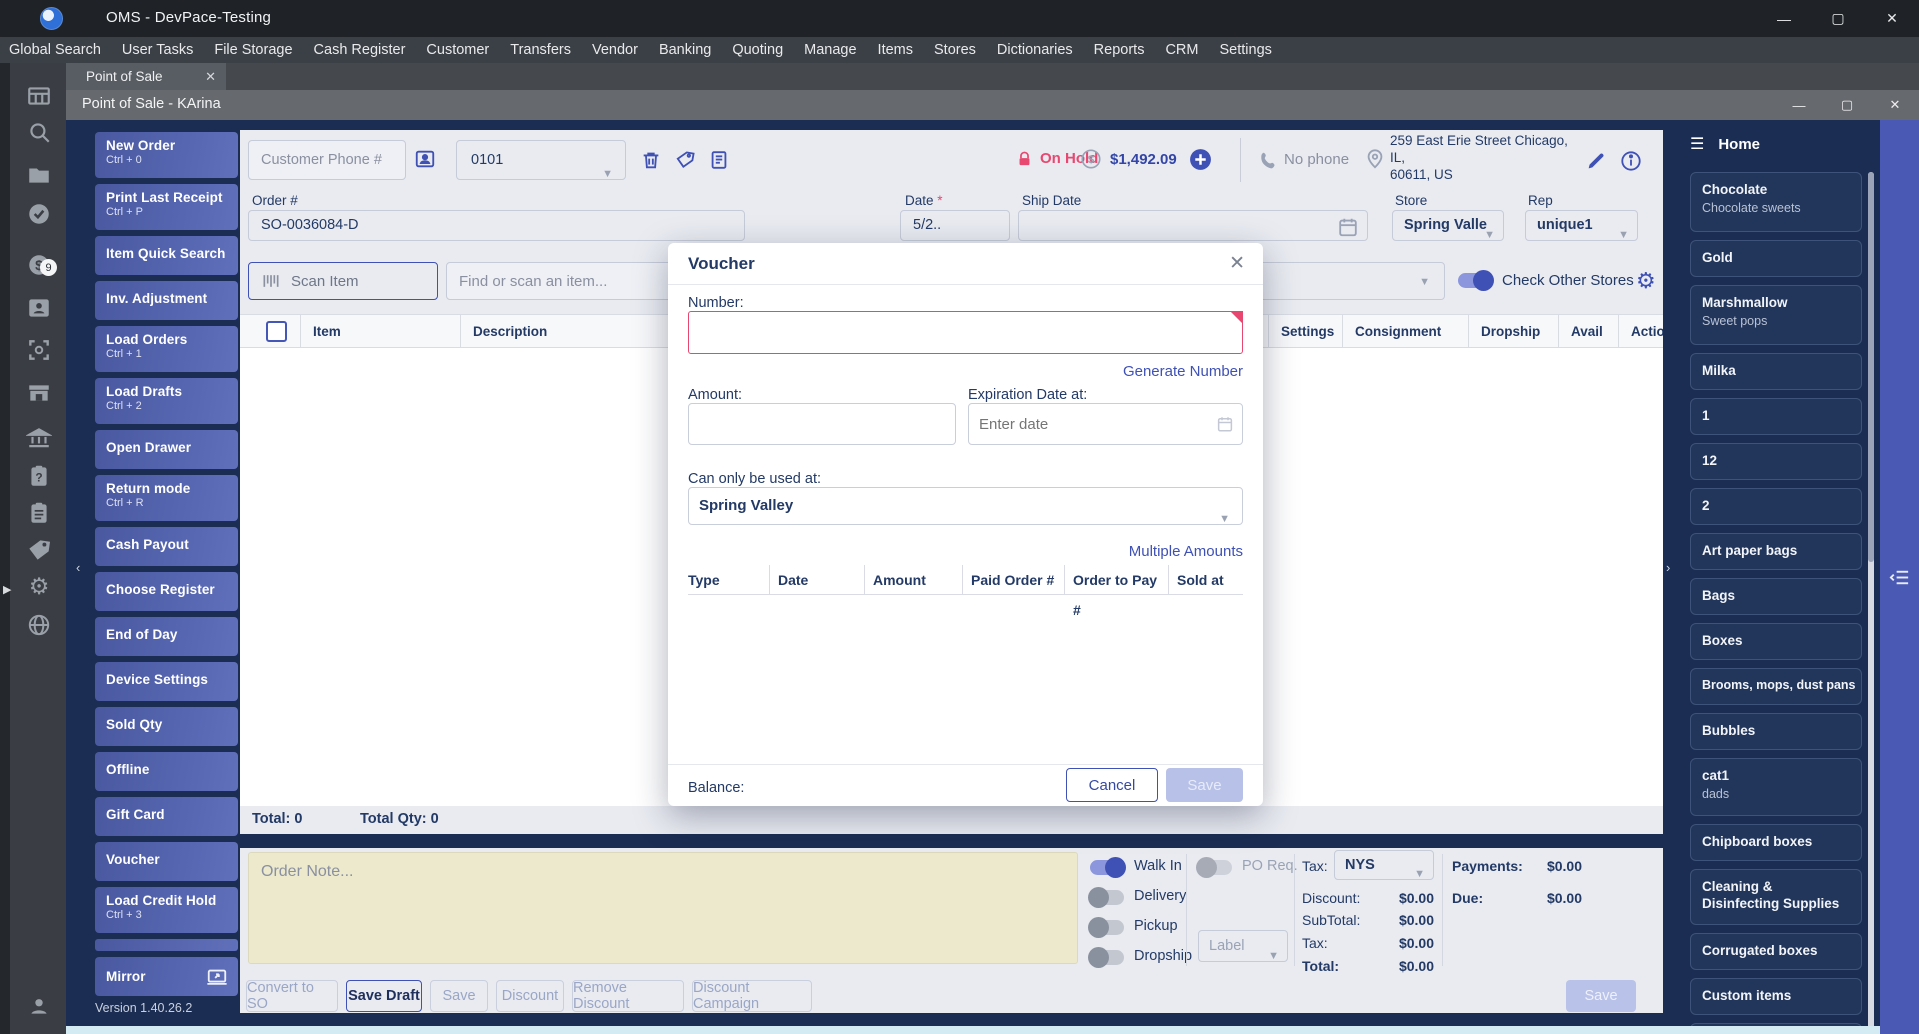 This screenshot has height=1034, width=1919. Describe the element at coordinates (1193, 225) in the screenshot. I see `ship-date-field` at that location.